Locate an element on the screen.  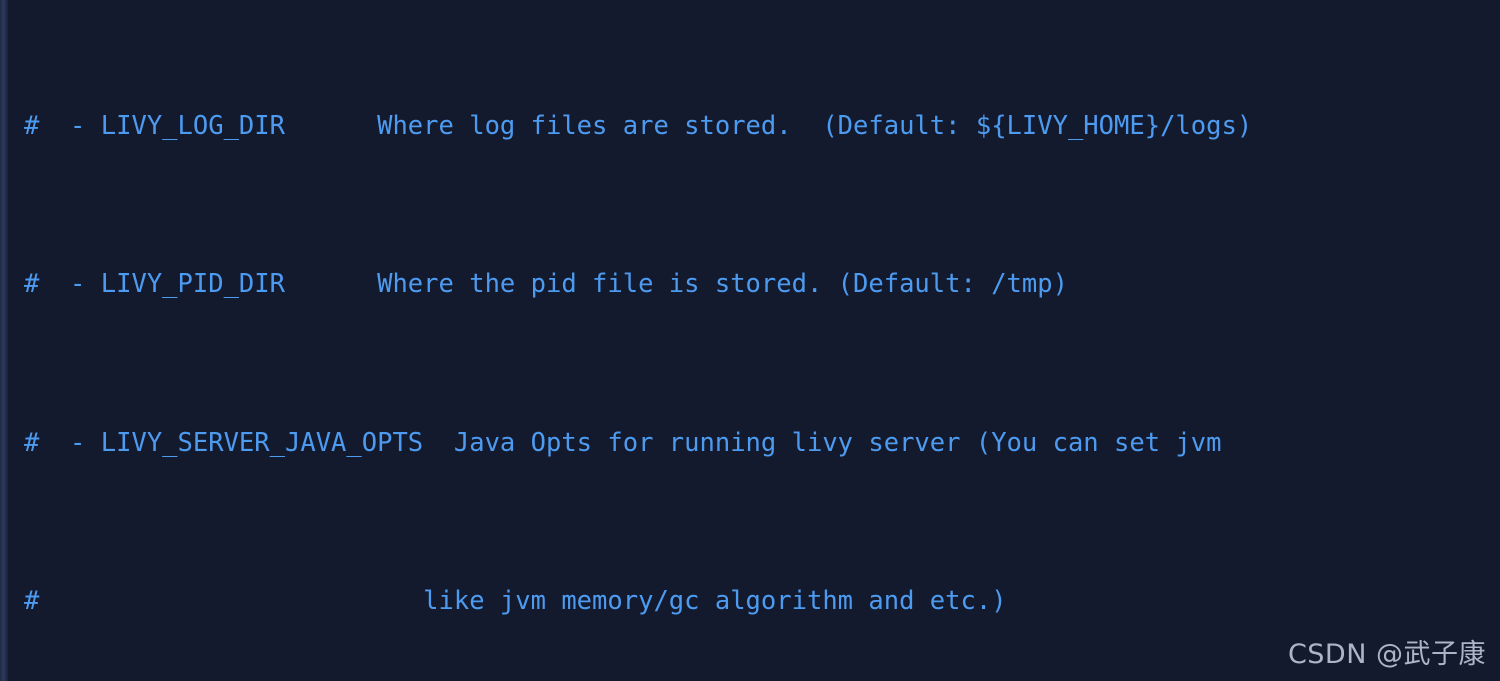
comment-text: # like jvm memory/gc algorithm and etc.) is located at coordinates (515, 600).